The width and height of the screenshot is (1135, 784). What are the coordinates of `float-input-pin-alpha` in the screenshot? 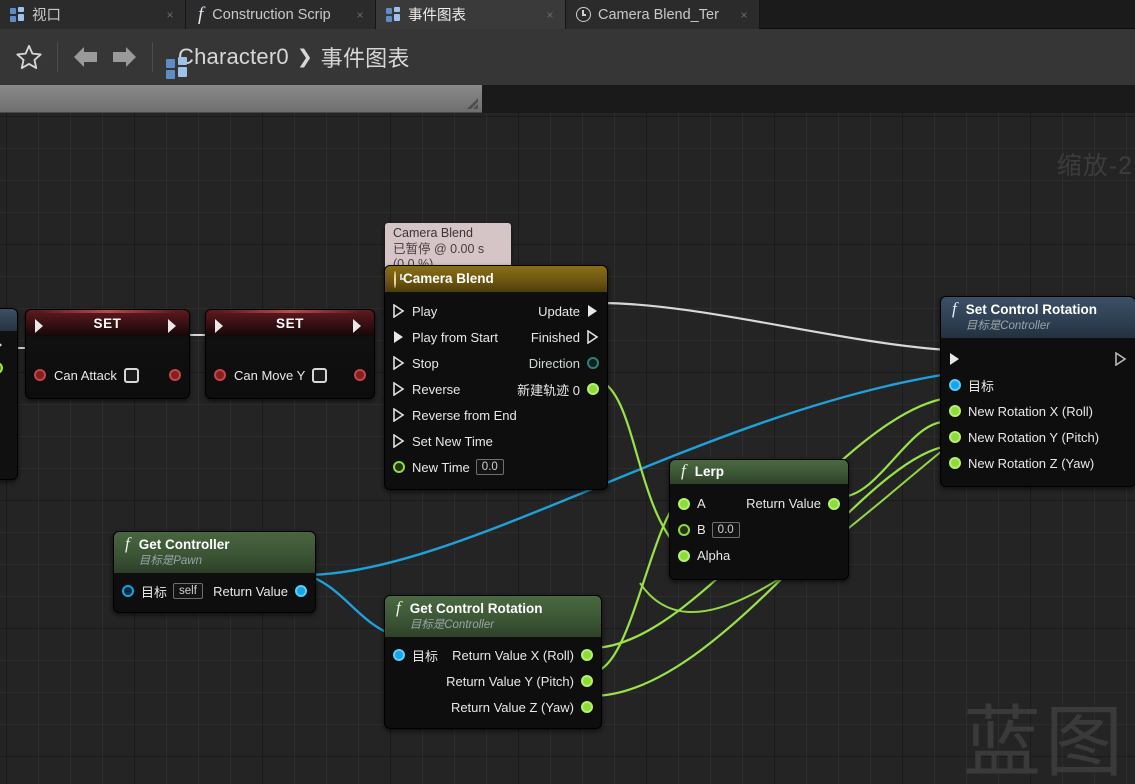 It's located at (684, 555).